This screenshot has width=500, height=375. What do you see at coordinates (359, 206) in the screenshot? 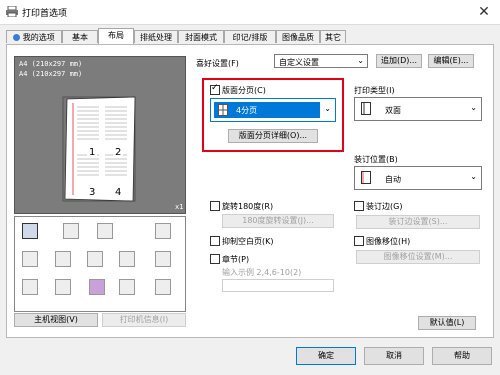
I see `binding-margin-checkbox` at bounding box center [359, 206].